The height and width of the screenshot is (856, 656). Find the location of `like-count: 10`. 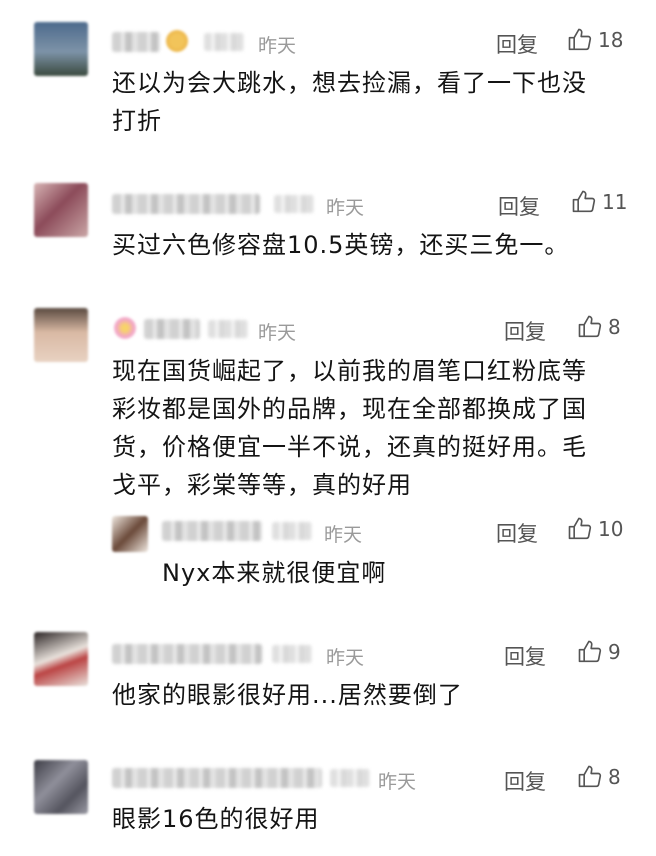

like-count: 10 is located at coordinates (611, 529).